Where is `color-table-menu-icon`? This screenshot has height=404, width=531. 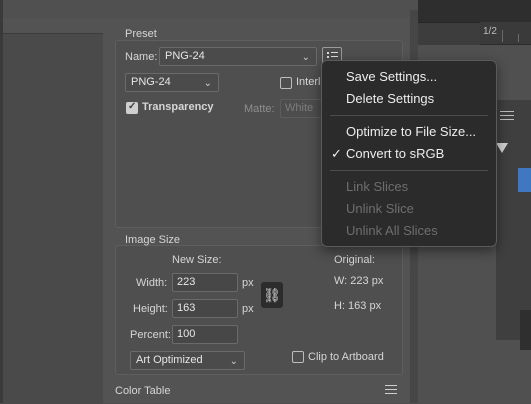 color-table-menu-icon is located at coordinates (391, 389).